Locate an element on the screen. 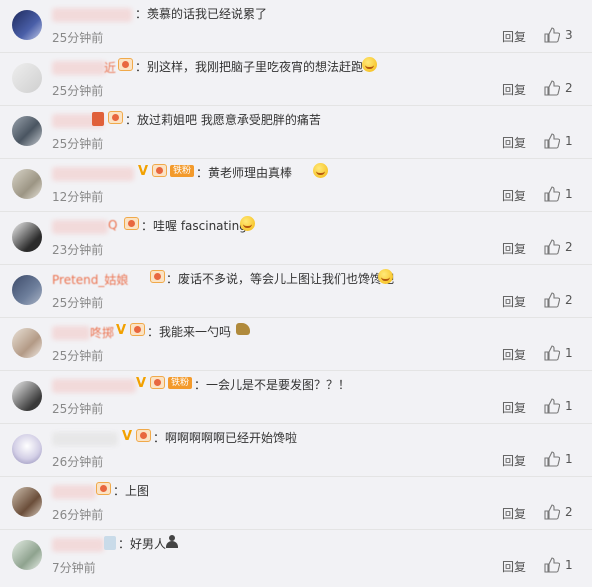 The image size is (592, 587). comment-text: ：上图 is located at coordinates (131, 491).